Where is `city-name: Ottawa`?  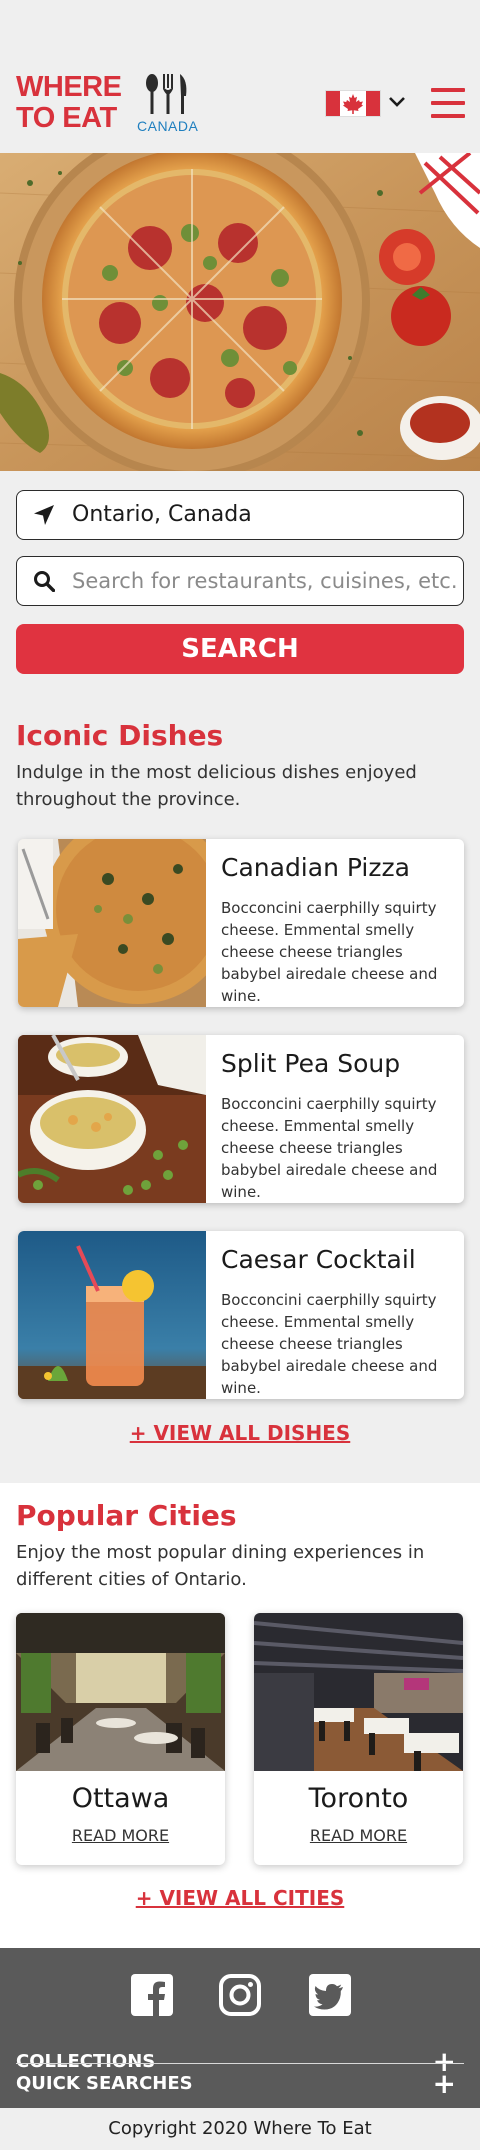 city-name: Ottawa is located at coordinates (120, 1798).